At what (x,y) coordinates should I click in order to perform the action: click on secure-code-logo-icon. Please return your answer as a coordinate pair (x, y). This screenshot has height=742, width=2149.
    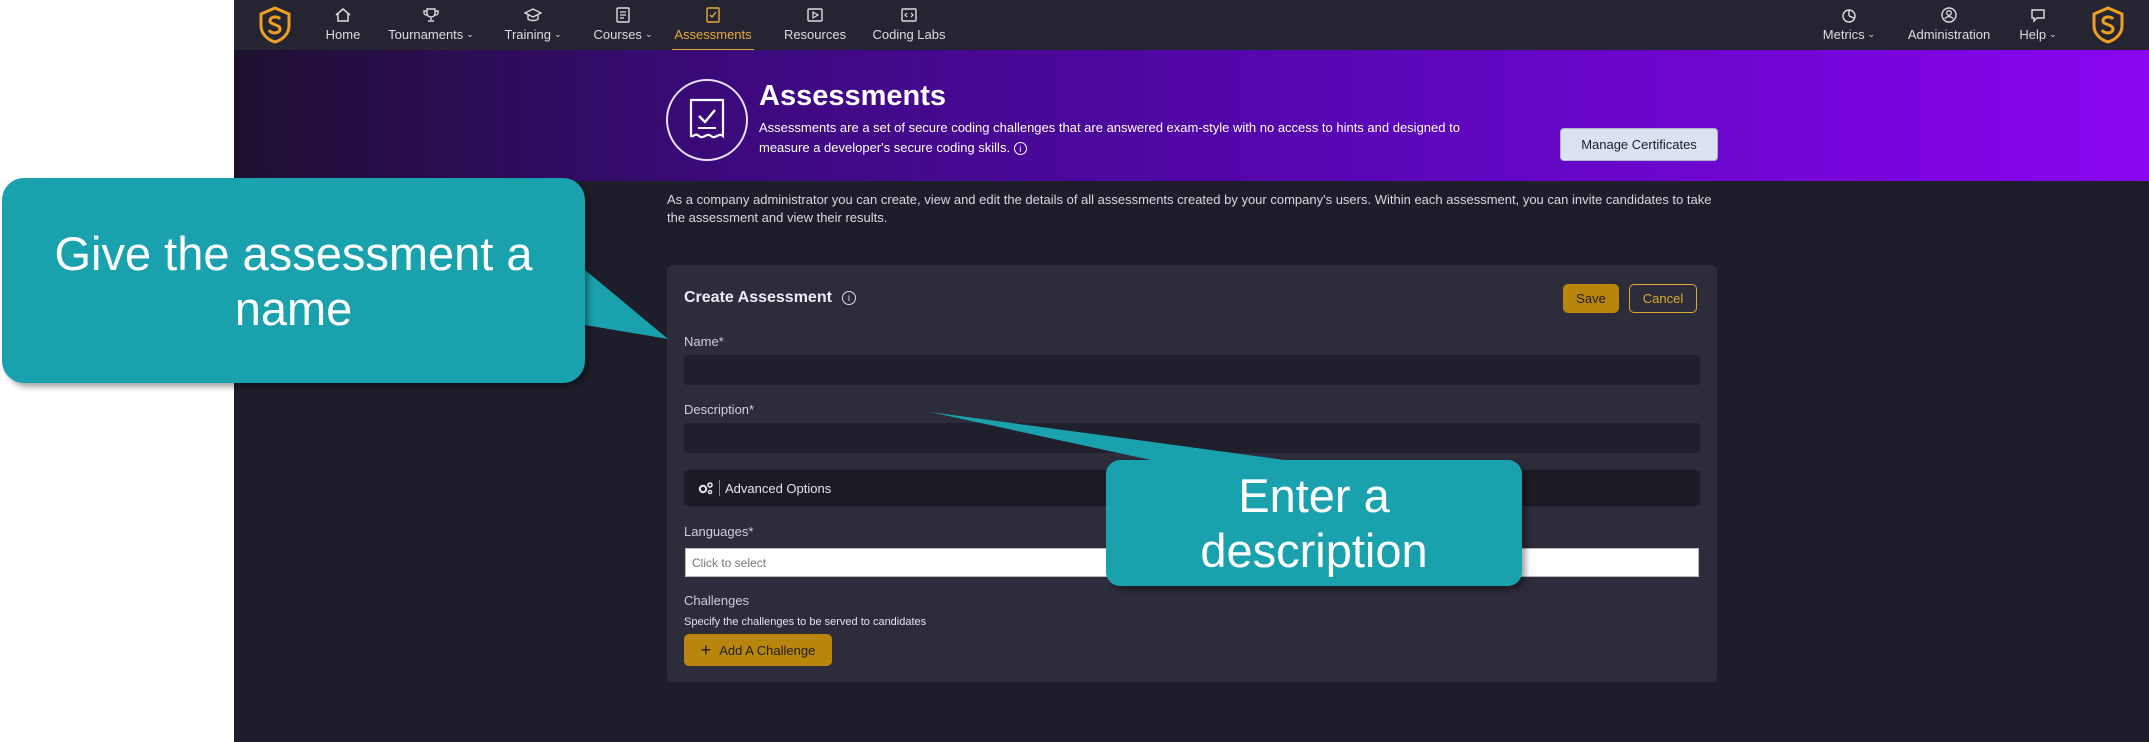
    Looking at the image, I should click on (275, 25).